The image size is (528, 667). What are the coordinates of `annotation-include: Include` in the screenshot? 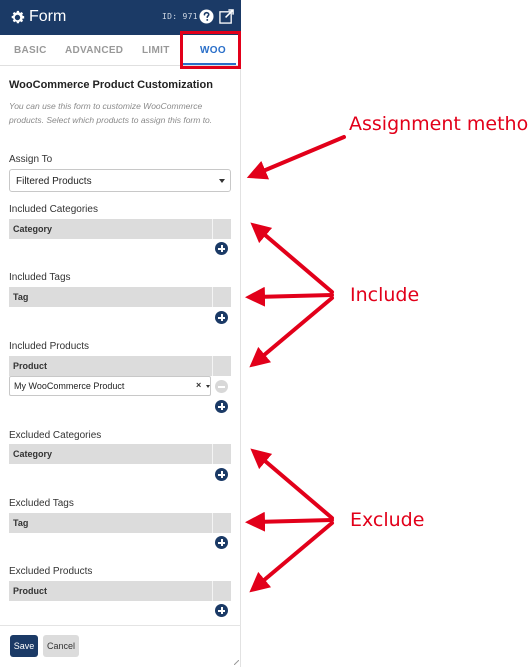 It's located at (385, 295).